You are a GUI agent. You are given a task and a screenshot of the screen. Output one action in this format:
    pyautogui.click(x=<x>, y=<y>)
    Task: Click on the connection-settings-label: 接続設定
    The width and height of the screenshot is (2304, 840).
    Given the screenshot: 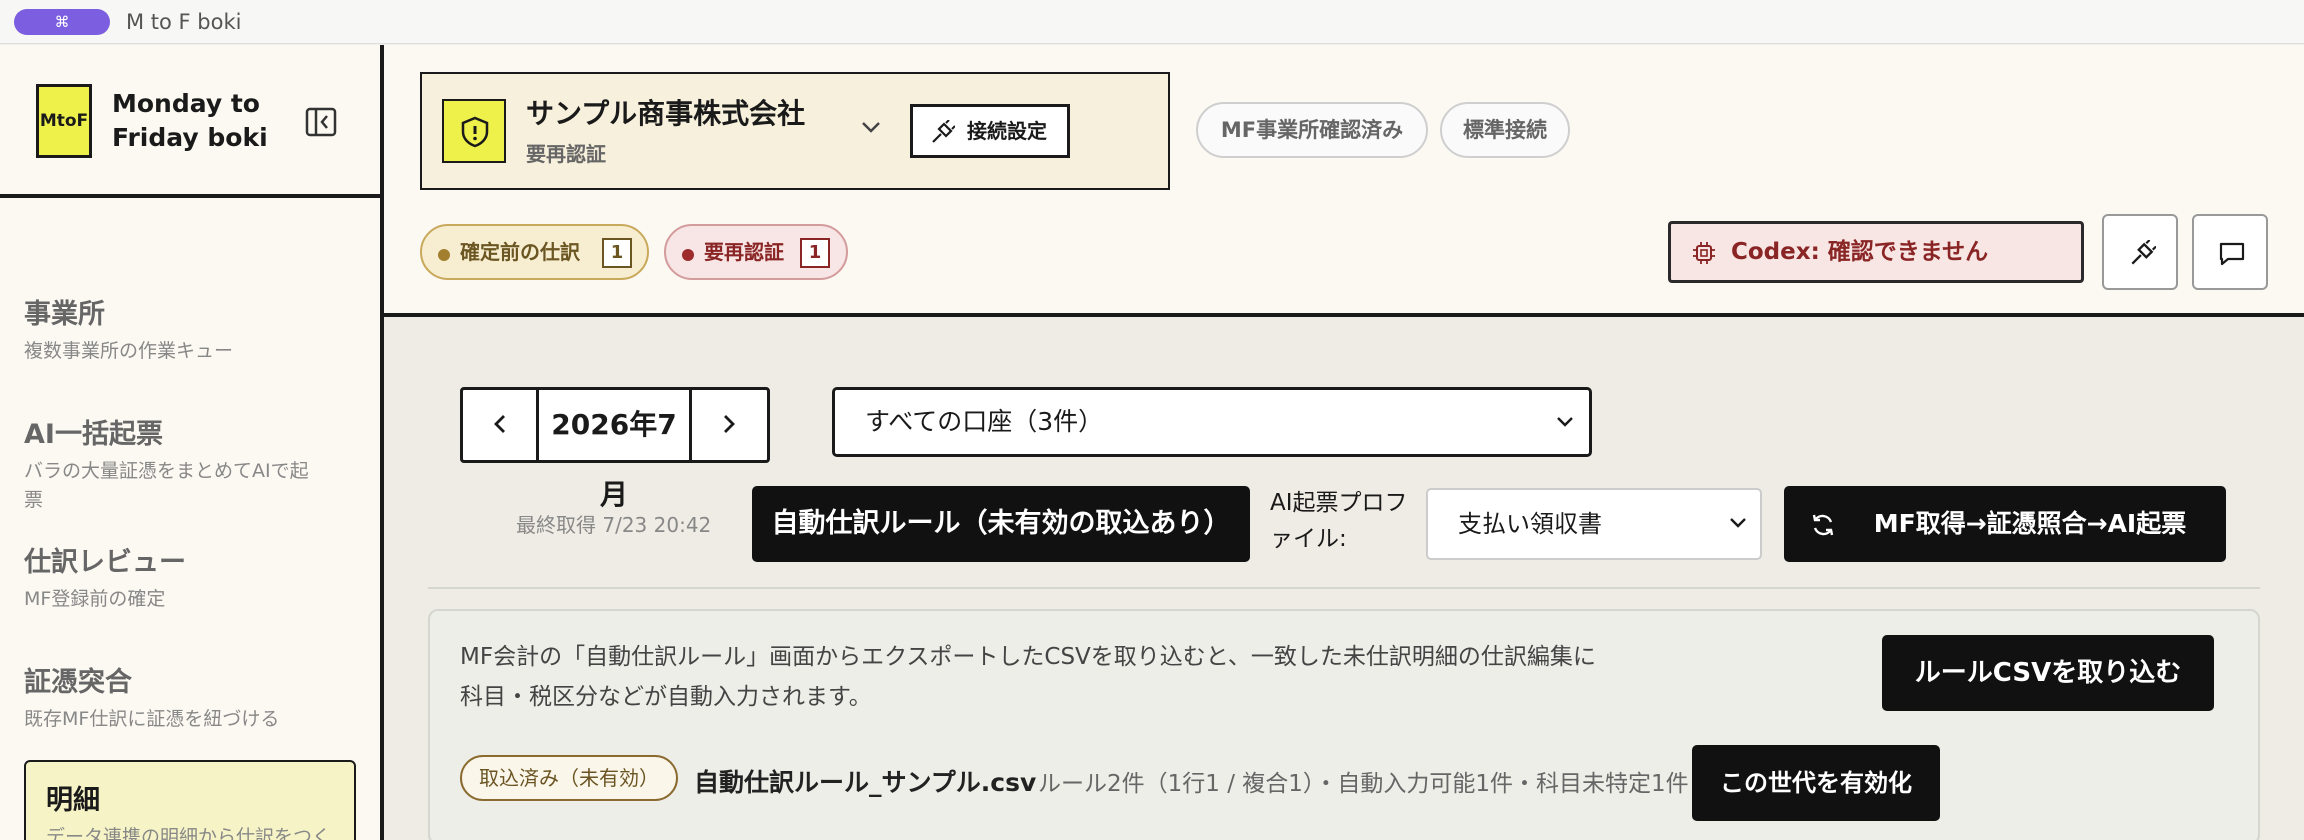 What is the action you would take?
    pyautogui.click(x=1007, y=131)
    